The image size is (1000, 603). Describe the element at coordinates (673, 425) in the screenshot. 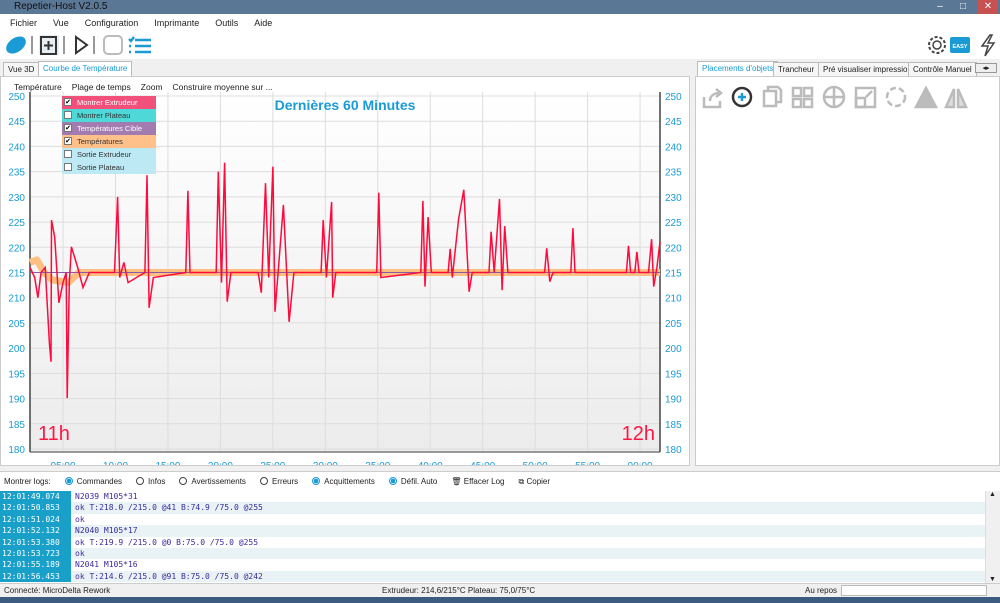

I see `y-tick-label-right: 185` at that location.